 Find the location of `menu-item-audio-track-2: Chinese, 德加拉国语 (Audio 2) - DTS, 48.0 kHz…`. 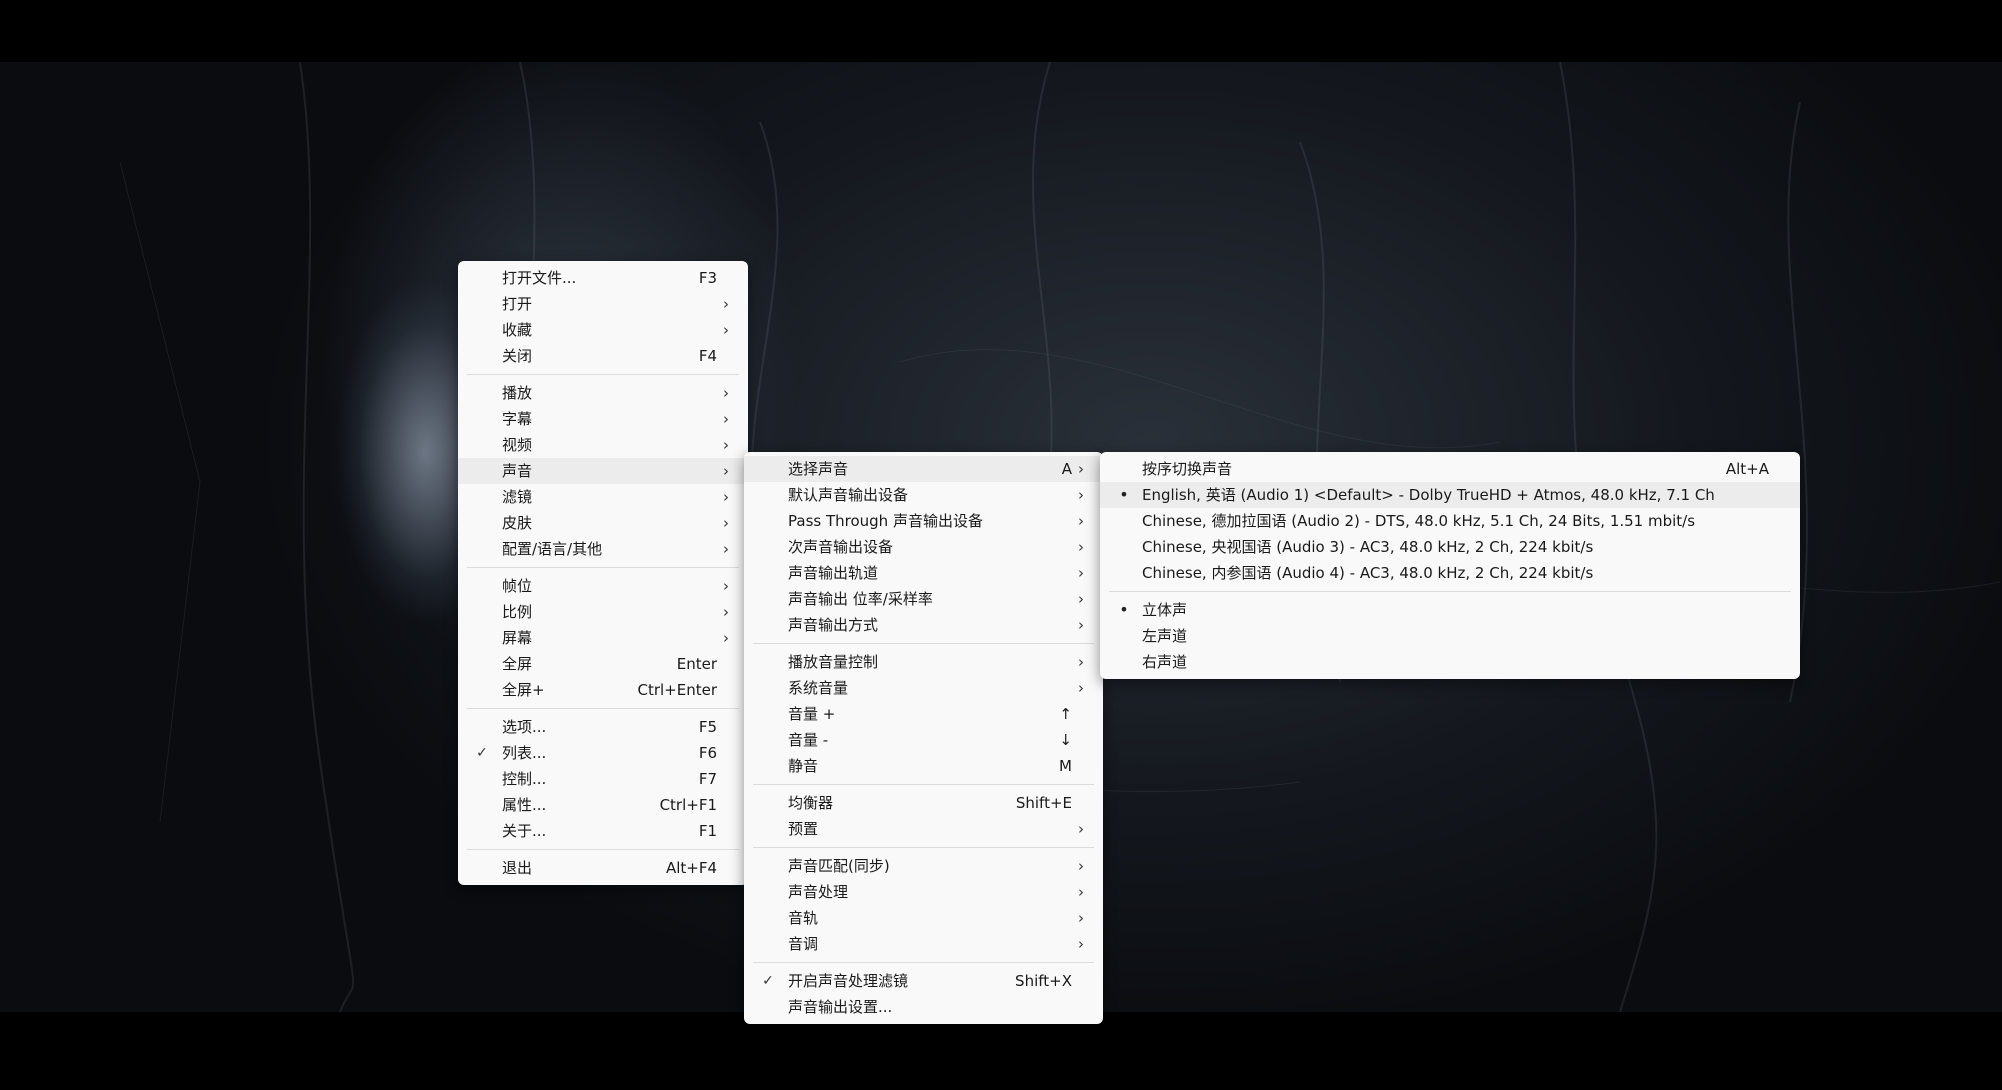

menu-item-audio-track-2: Chinese, 德加拉国语 (Audio 2) - DTS, 48.0 kHz… is located at coordinates (1450, 521).